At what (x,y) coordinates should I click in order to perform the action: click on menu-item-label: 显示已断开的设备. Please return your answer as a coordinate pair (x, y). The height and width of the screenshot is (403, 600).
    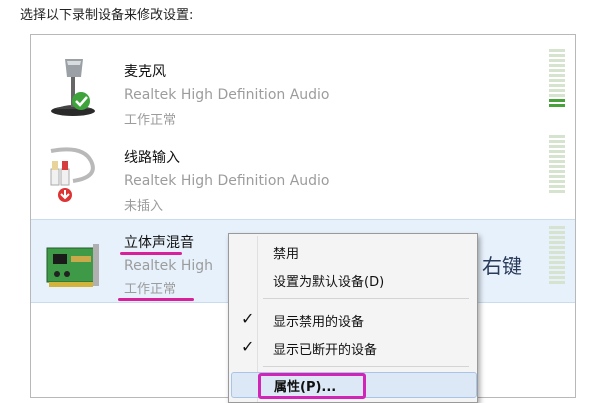
    Looking at the image, I should click on (325, 350).